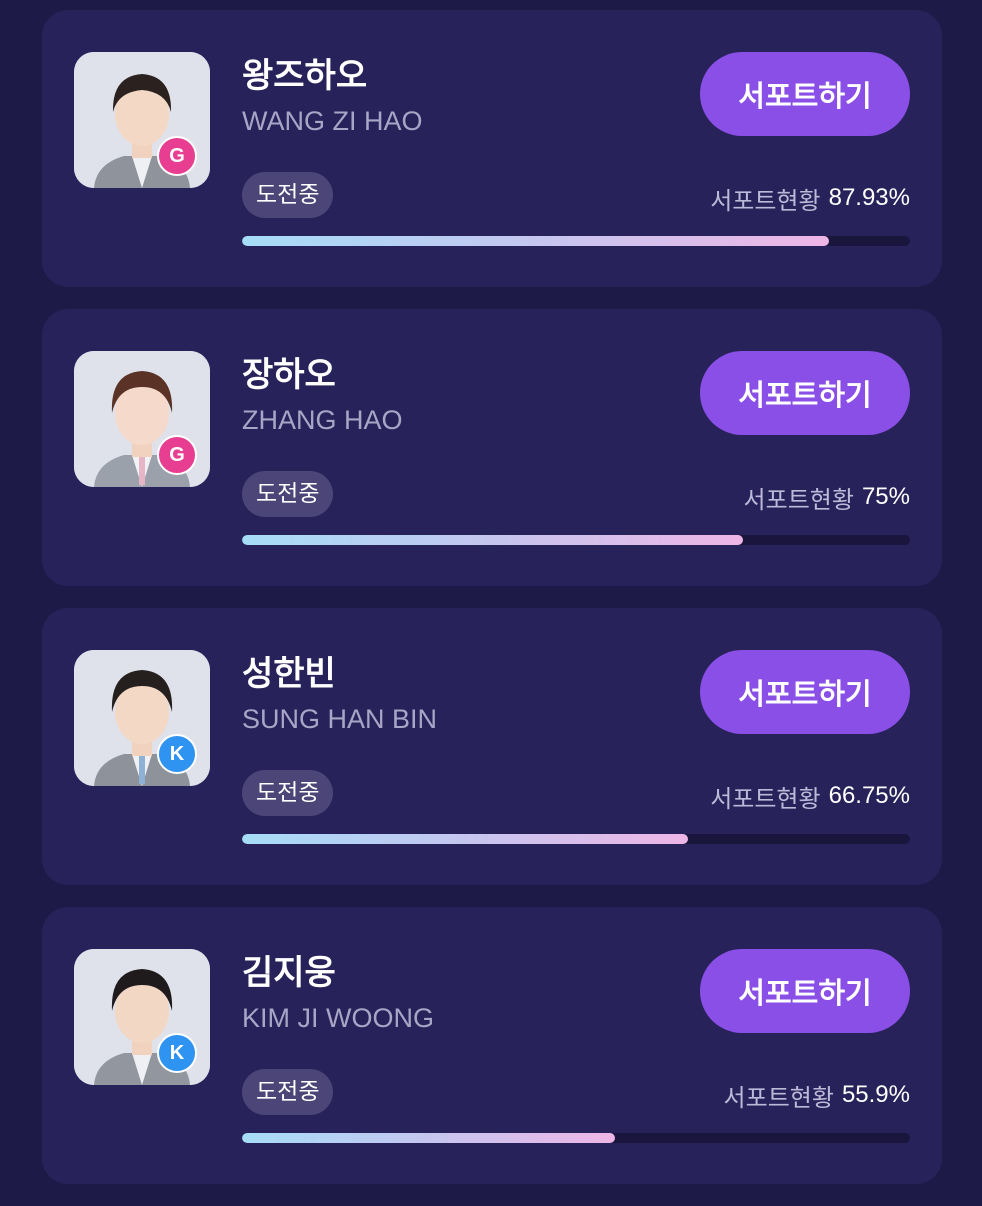 This screenshot has height=1206, width=982. What do you see at coordinates (289, 973) in the screenshot?
I see `trainee-name-korean: 김지웅` at bounding box center [289, 973].